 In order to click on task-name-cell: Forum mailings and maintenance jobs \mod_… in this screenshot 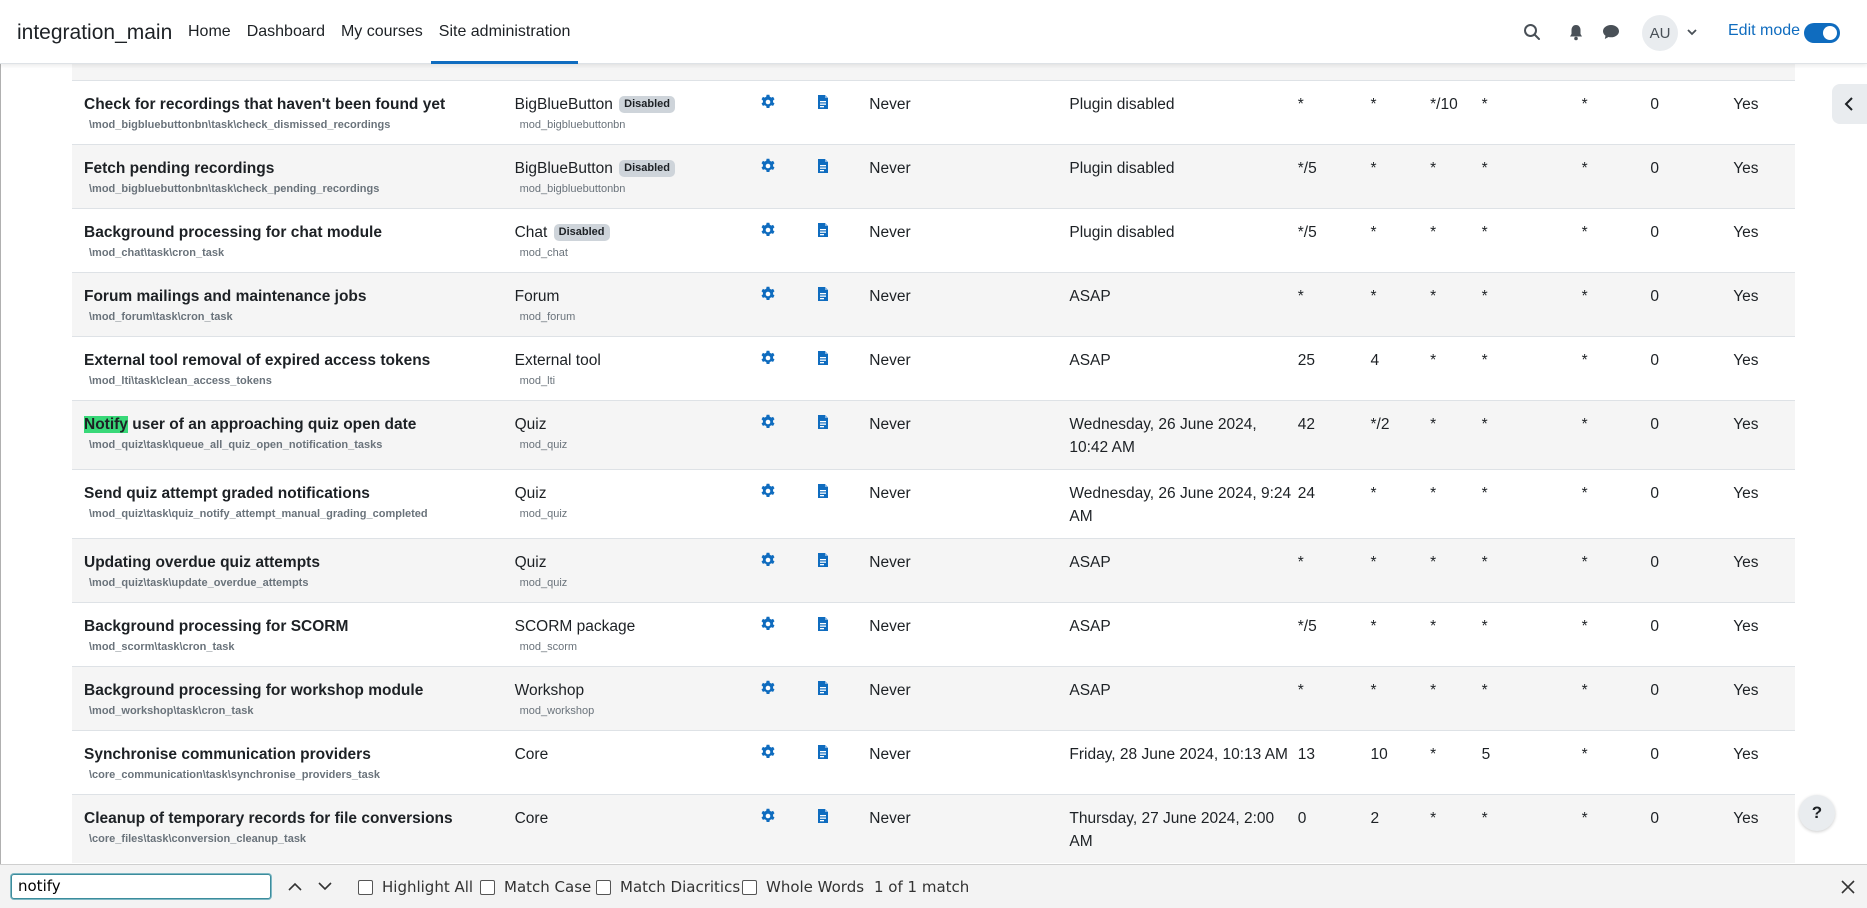, I will do `click(293, 303)`.